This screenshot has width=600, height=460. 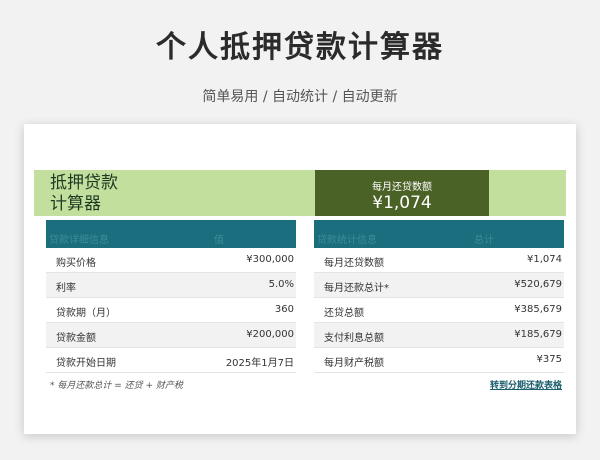 I want to click on table-row: 每月还款总计* ¥520,679, so click(x=439, y=285).